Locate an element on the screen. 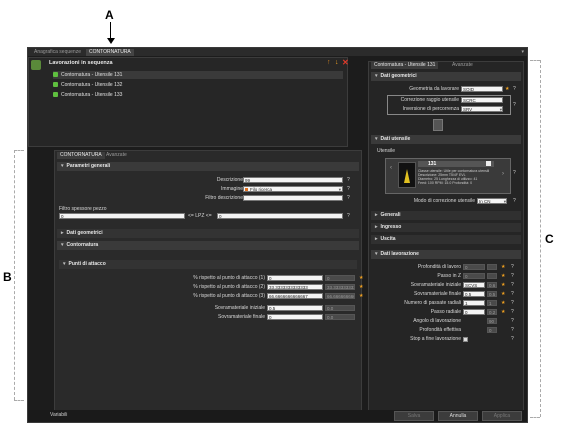  corr-label: Correzione raggio utensile is located at coordinates (429, 100).